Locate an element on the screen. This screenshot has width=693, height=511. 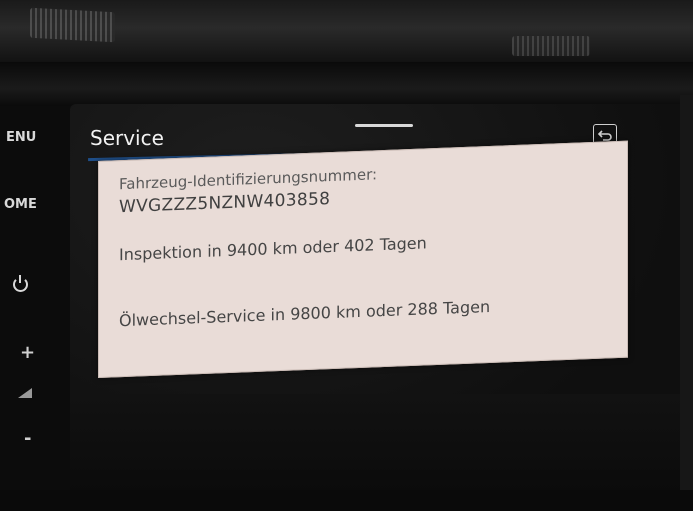
bottom-bezel is located at coordinates (346, 500).